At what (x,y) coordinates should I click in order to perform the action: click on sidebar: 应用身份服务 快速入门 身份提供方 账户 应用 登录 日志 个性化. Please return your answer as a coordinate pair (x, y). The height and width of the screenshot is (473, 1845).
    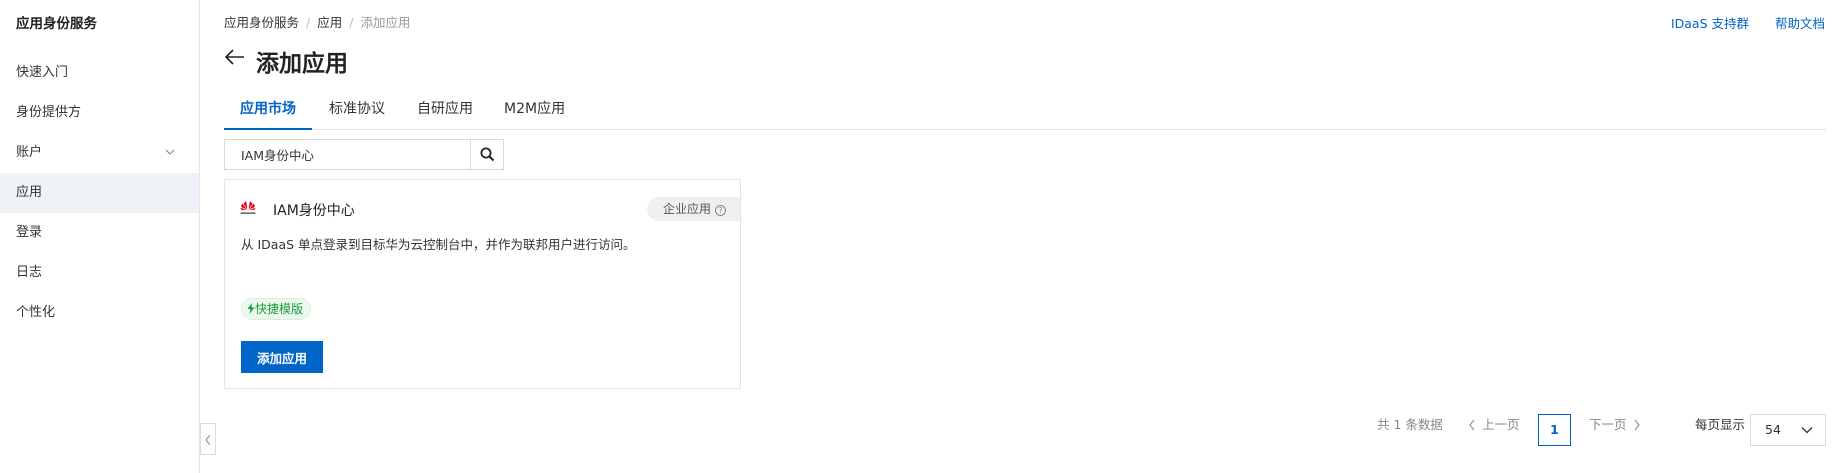
    Looking at the image, I should click on (100, 236).